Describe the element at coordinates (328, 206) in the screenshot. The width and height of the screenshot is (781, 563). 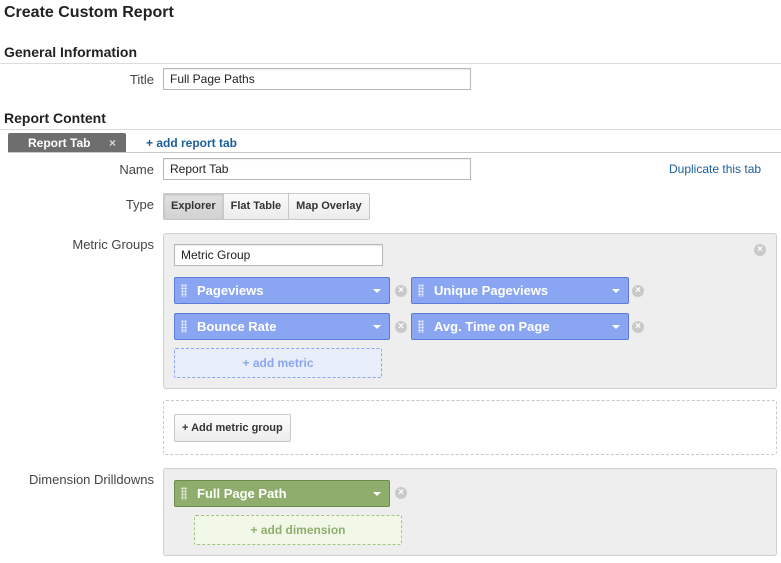
I see `type-map-overlay-button: Map Overlay` at that location.